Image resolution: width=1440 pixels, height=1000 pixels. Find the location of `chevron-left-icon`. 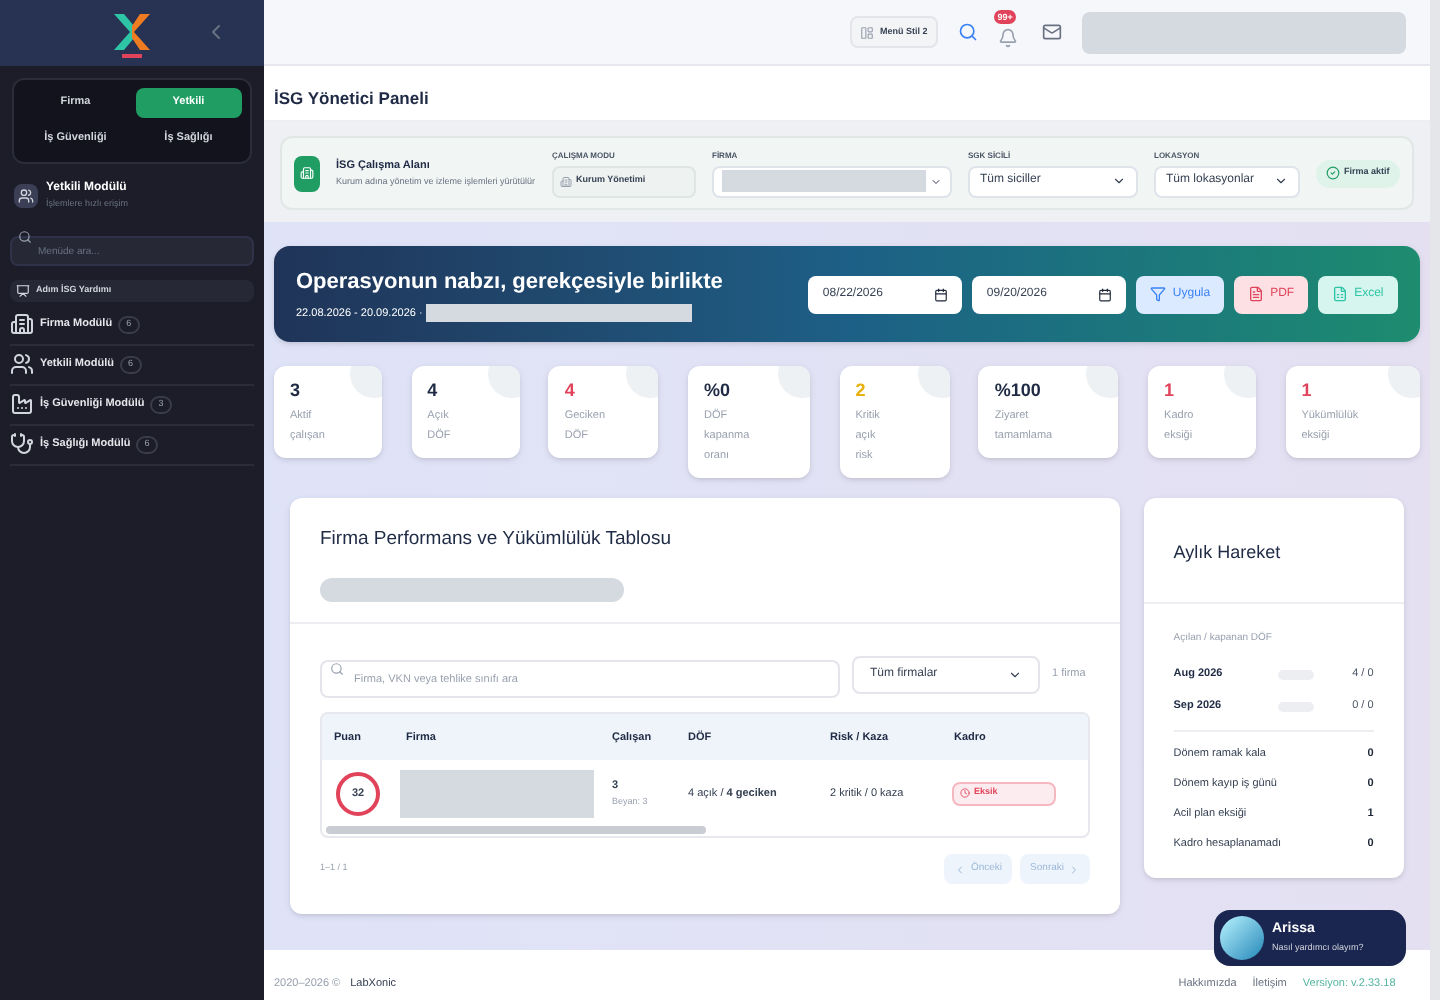

chevron-left-icon is located at coordinates (960, 869).